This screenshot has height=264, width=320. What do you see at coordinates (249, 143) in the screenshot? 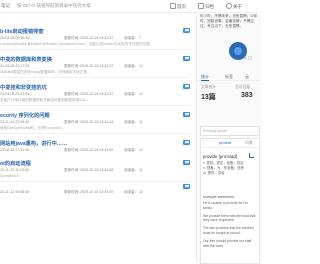
I see `dict-tab-other: 词典` at bounding box center [249, 143].